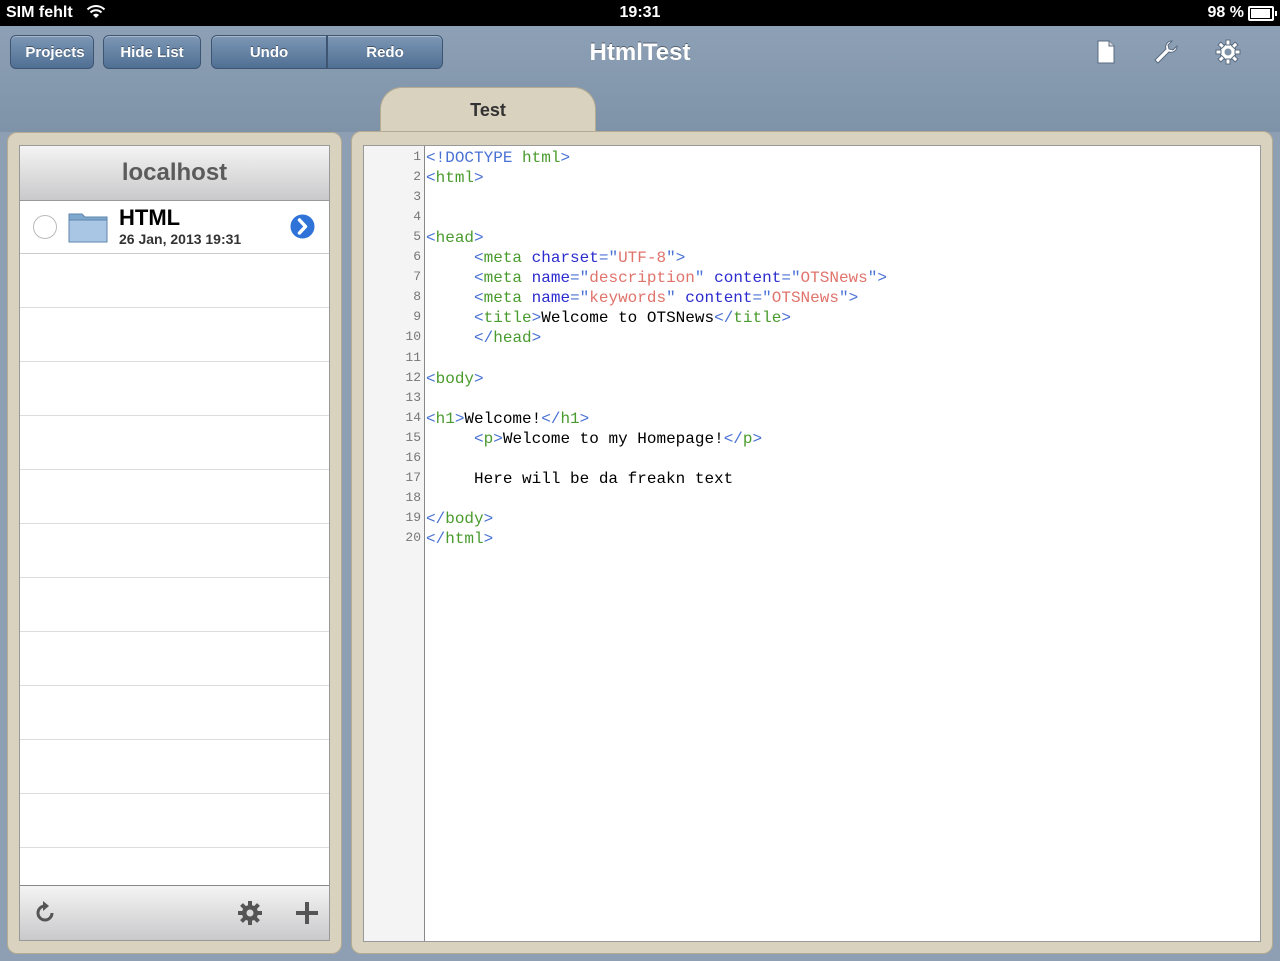  I want to click on code-line: </body>, so click(459, 519).